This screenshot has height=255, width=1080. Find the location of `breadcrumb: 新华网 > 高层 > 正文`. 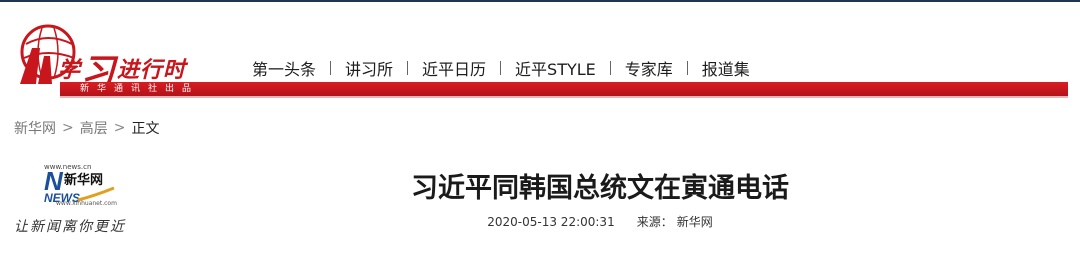

breadcrumb: 新华网 > 高层 > 正文 is located at coordinates (86, 128).